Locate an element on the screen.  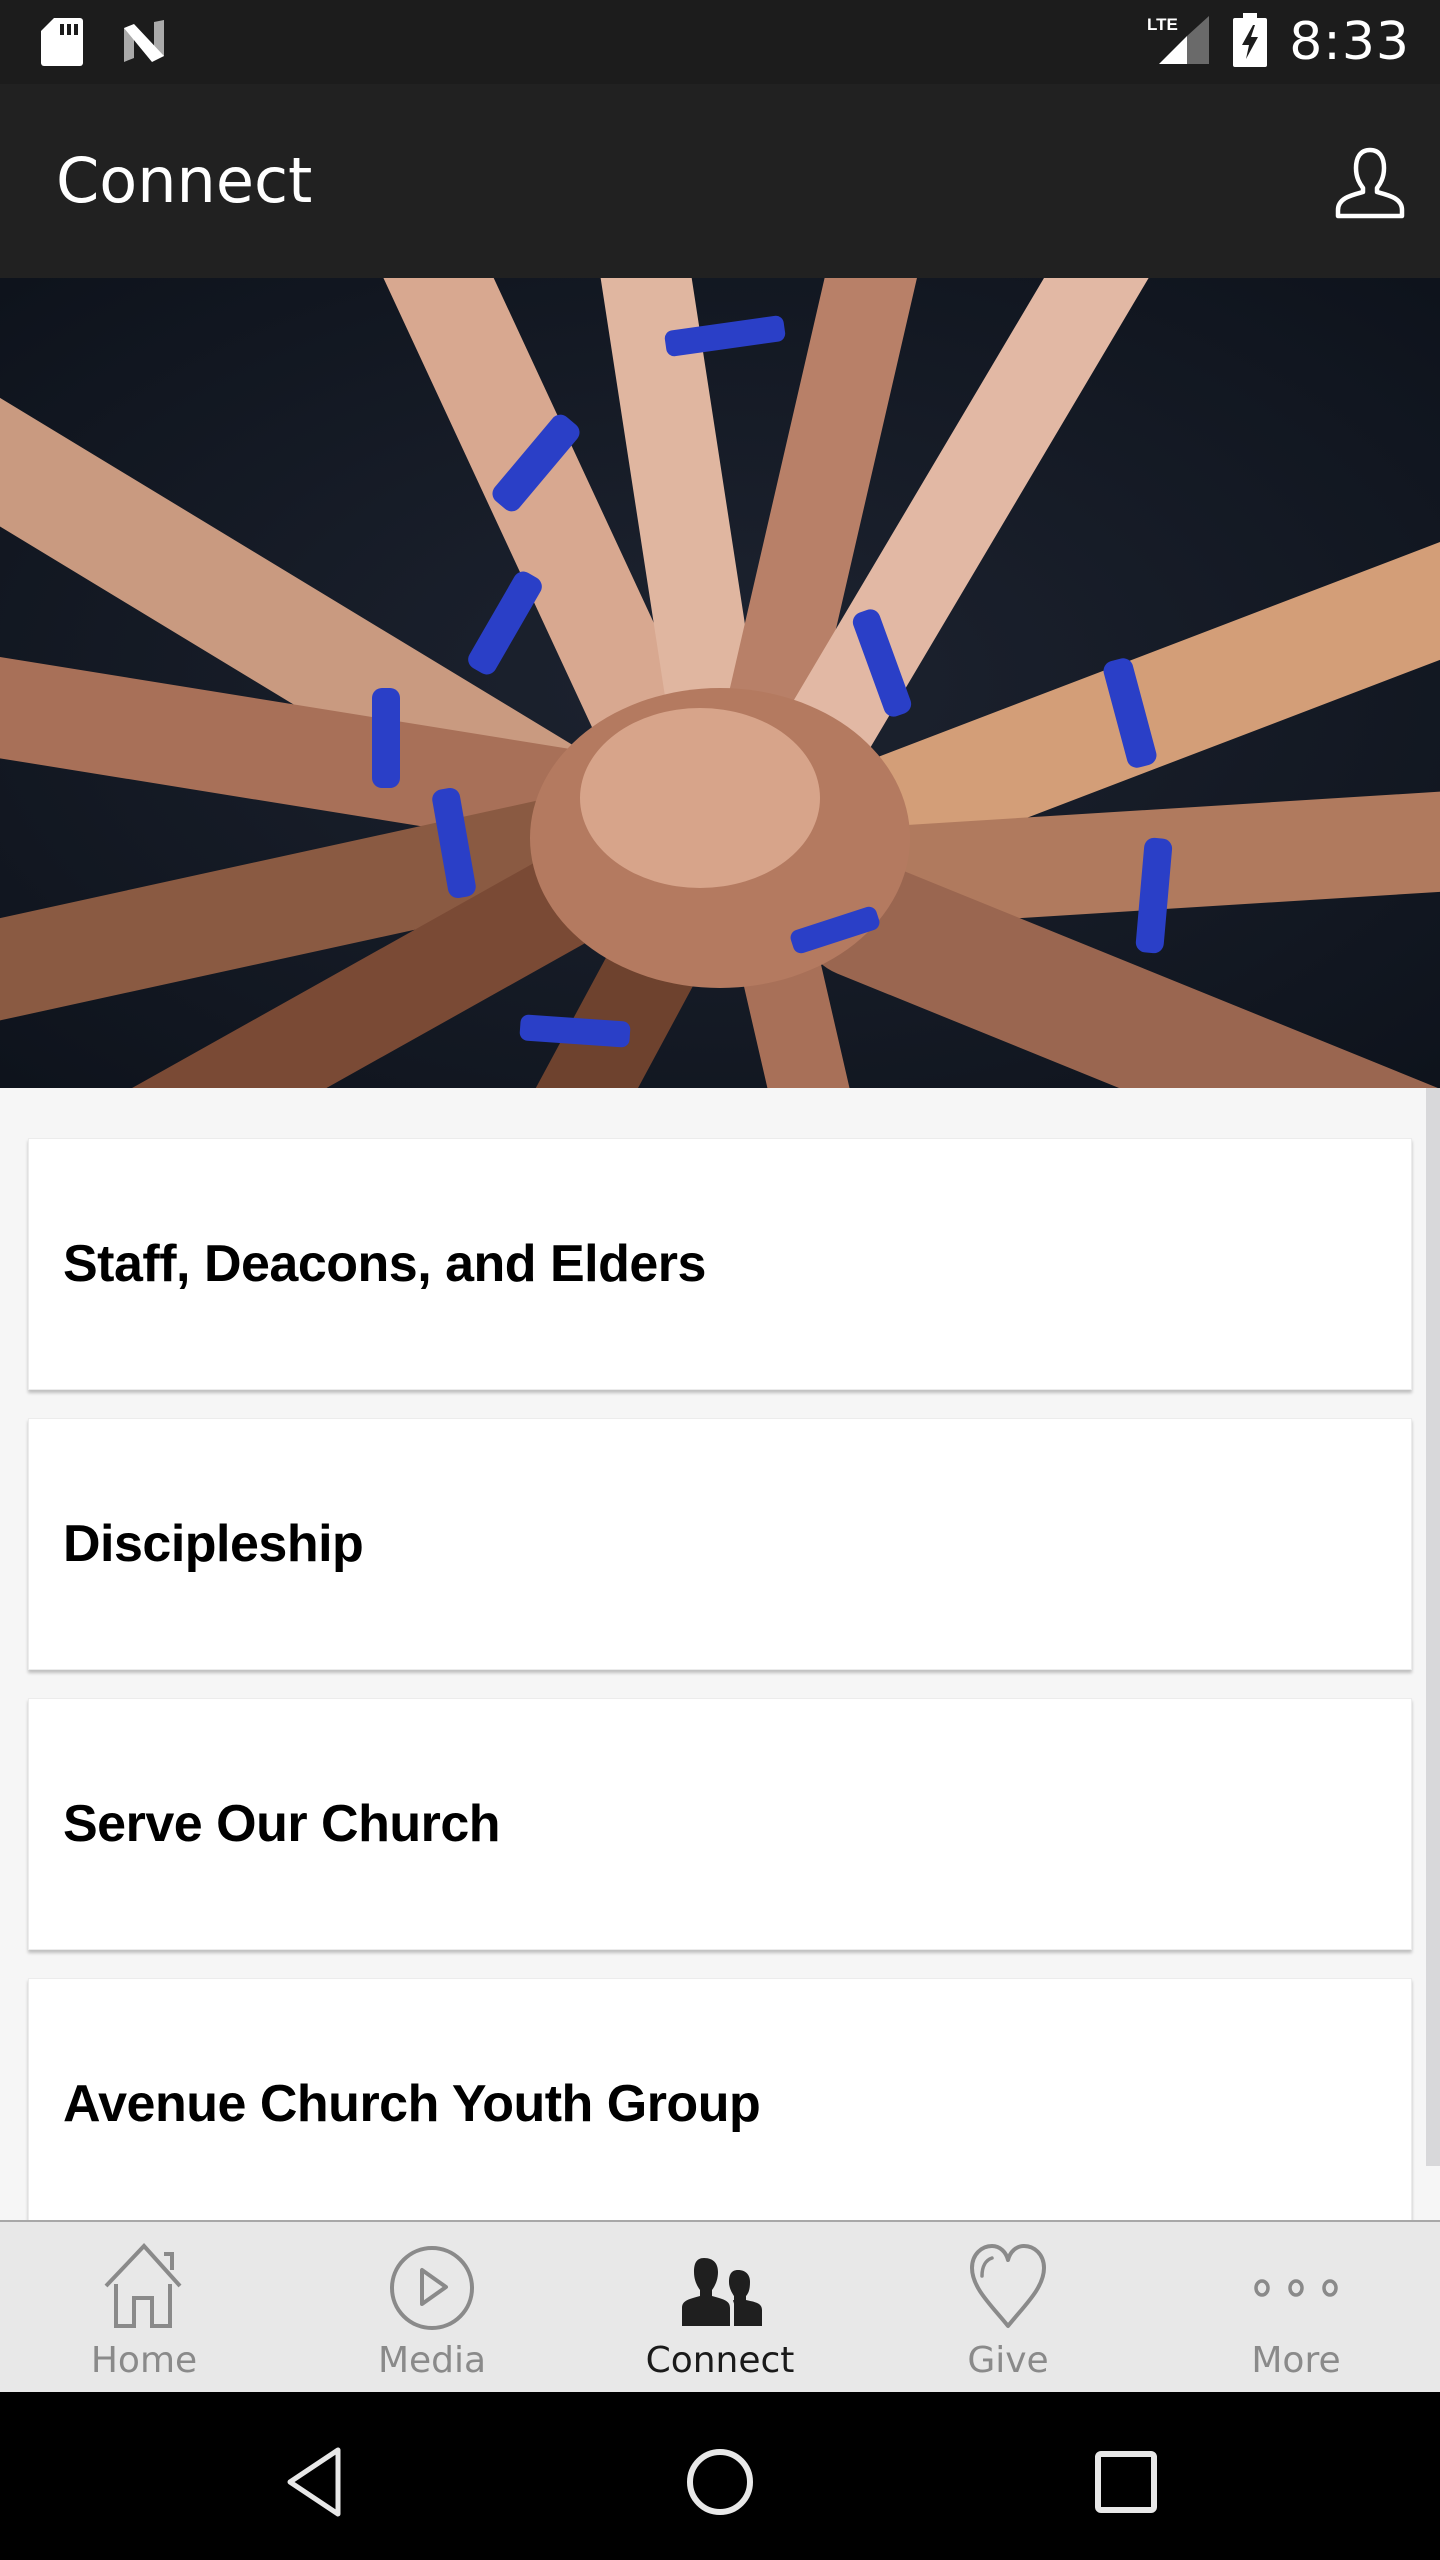
more-dots-icon is located at coordinates (1296, 2288).